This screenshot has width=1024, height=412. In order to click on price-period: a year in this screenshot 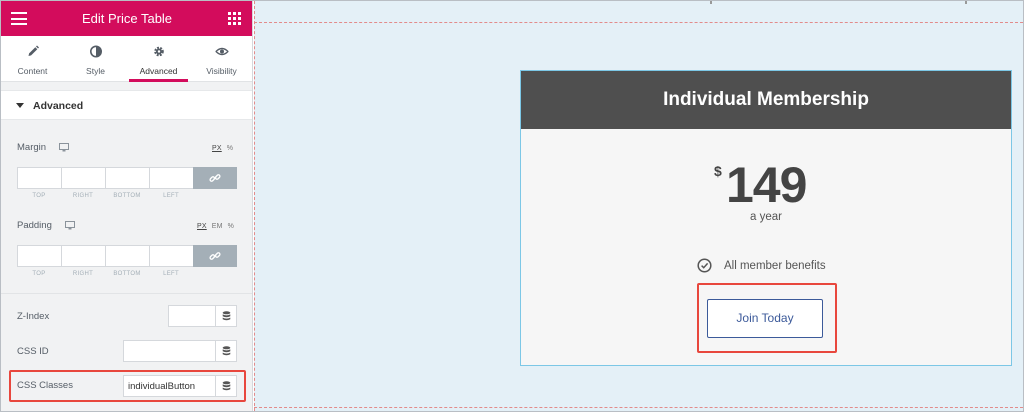, I will do `click(766, 217)`.